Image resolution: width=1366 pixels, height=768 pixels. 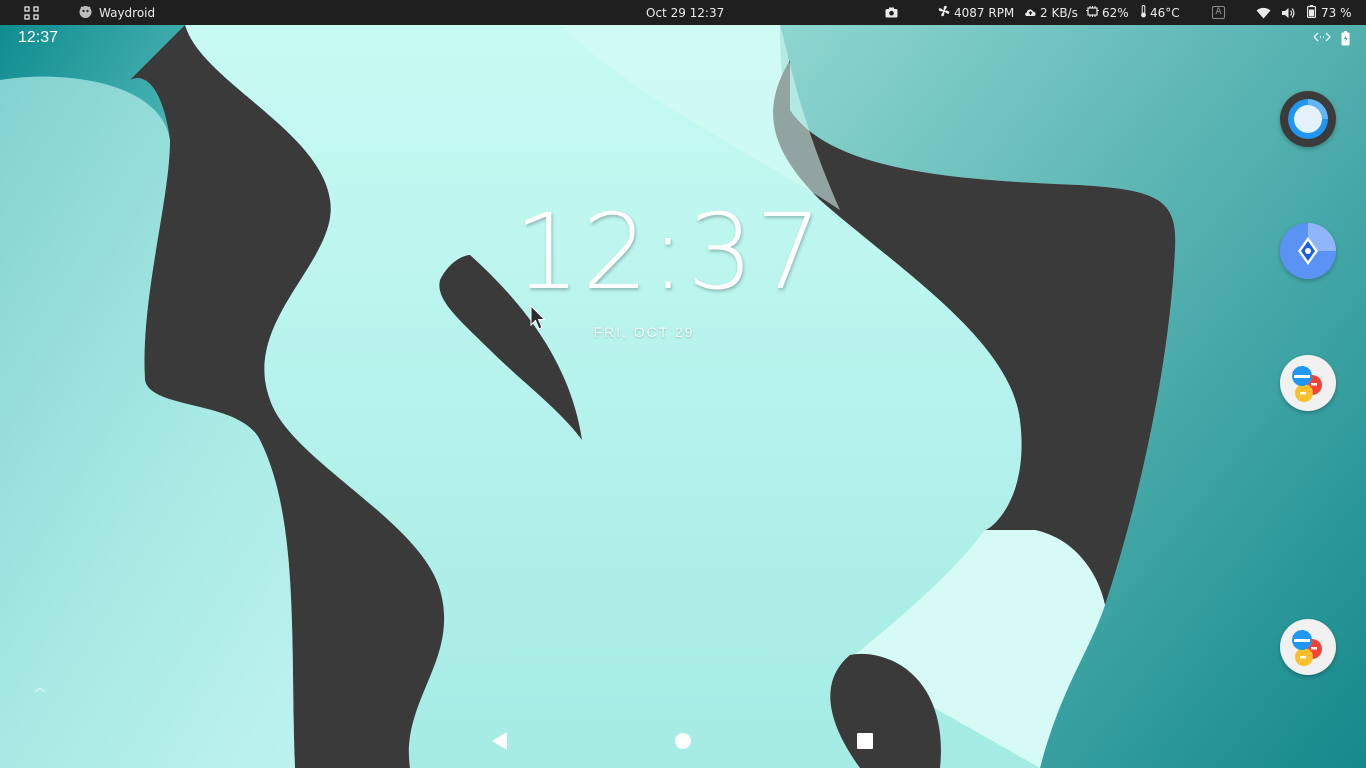 What do you see at coordinates (1288, 12) in the screenshot?
I see `volume-icon` at bounding box center [1288, 12].